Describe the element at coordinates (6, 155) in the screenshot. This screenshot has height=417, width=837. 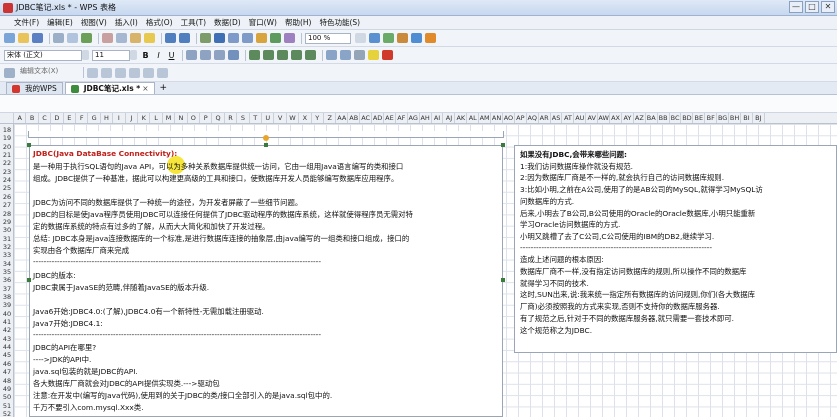
I see `row-header: 21` at that location.